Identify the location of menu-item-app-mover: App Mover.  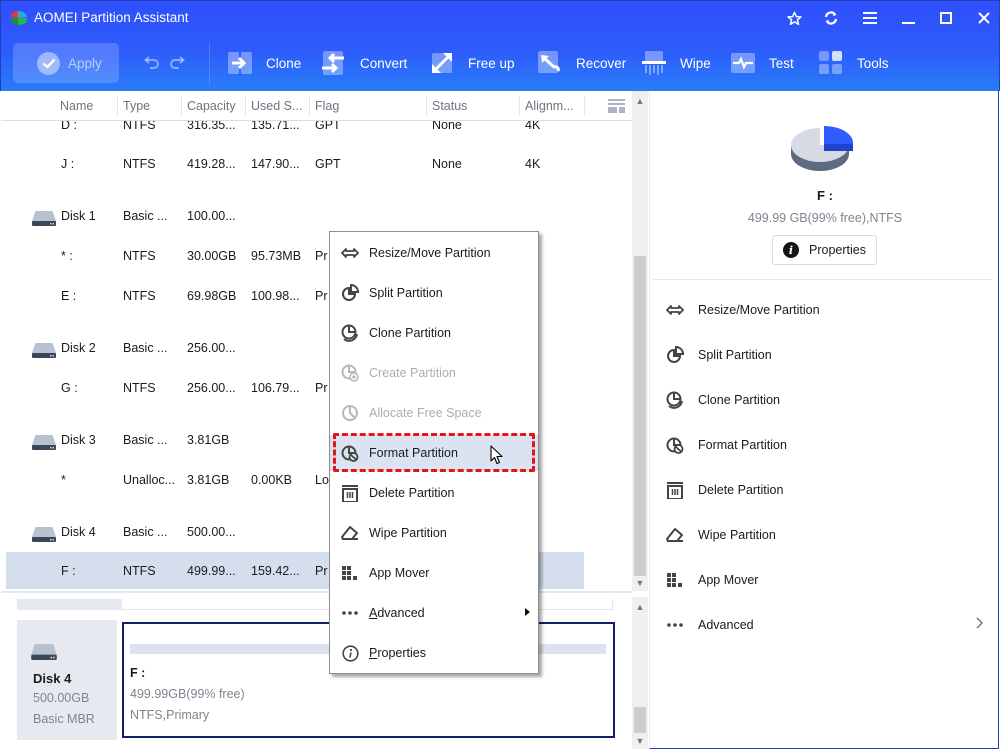
(434, 573).